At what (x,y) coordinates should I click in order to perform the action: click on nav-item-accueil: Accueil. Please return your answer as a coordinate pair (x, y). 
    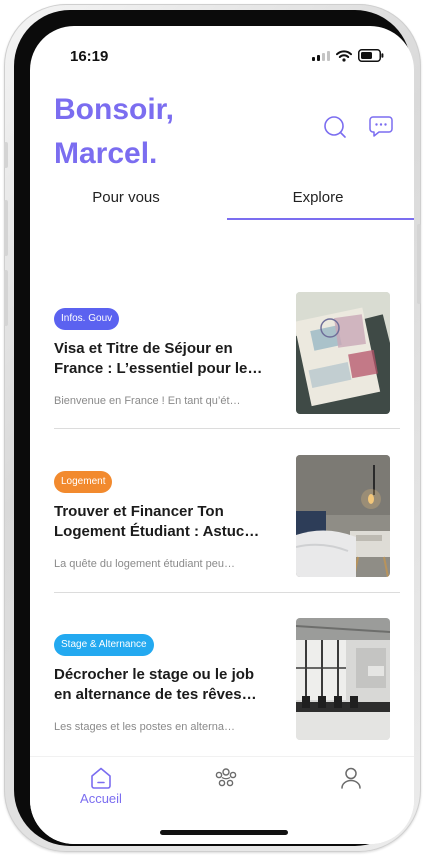
    Looking at the image, I should click on (101, 785).